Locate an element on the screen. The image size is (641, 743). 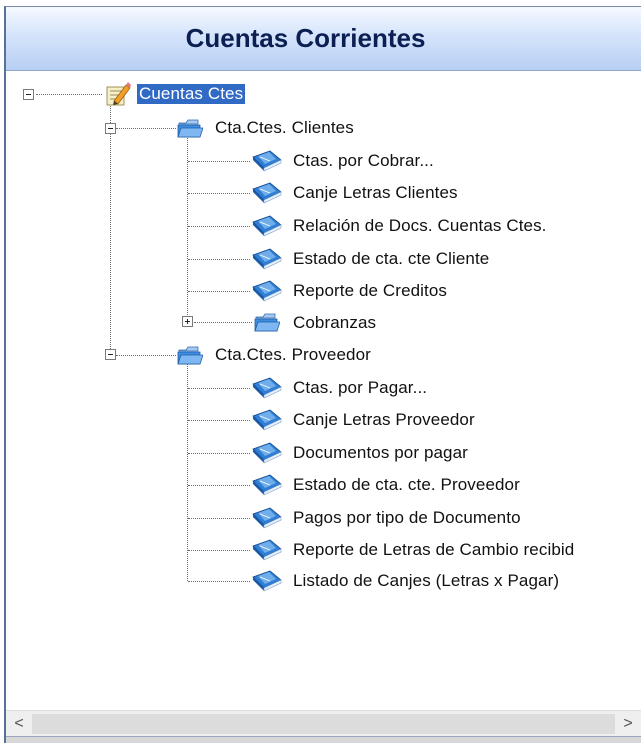
scroll-thumb is located at coordinates (323, 724).